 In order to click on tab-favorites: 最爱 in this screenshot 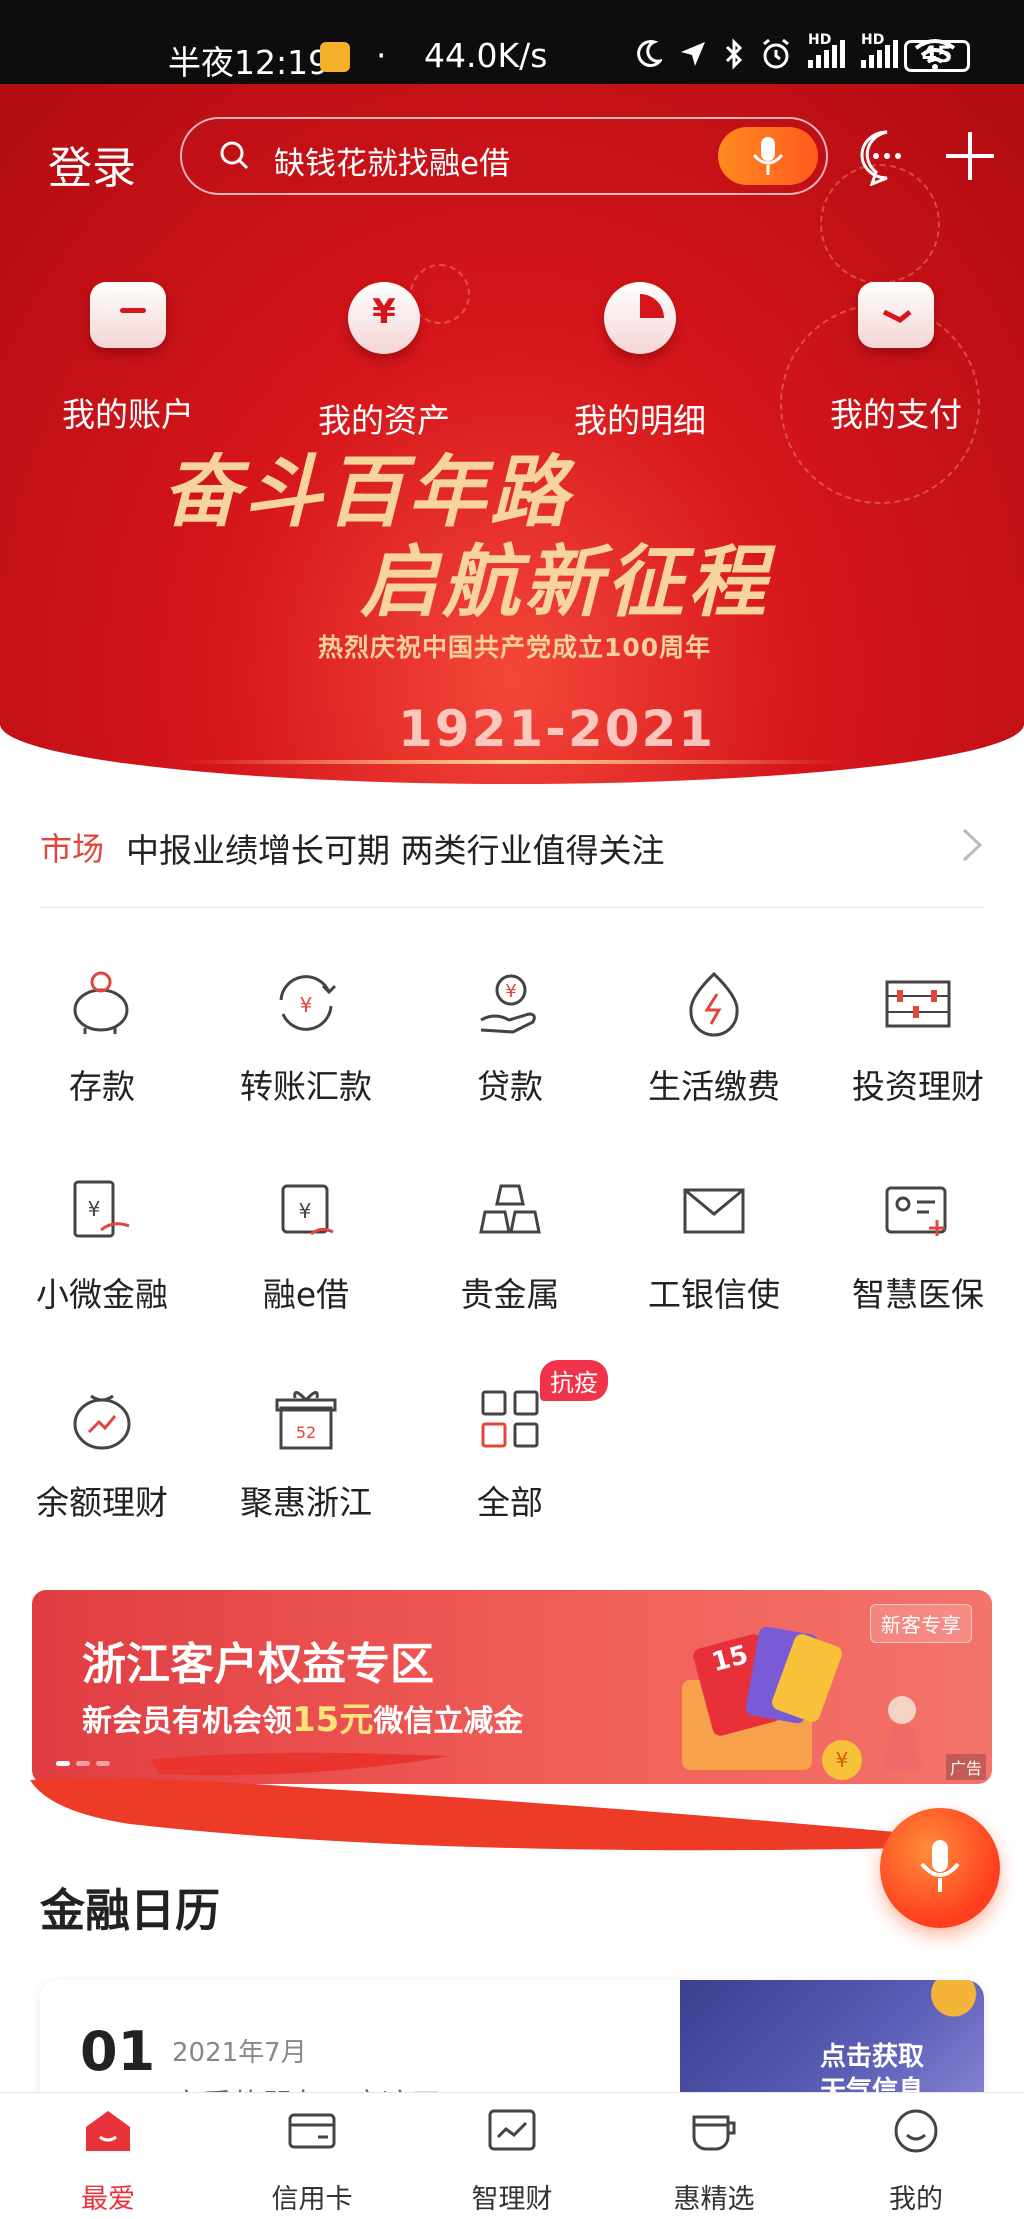, I will do `click(108, 2161)`.